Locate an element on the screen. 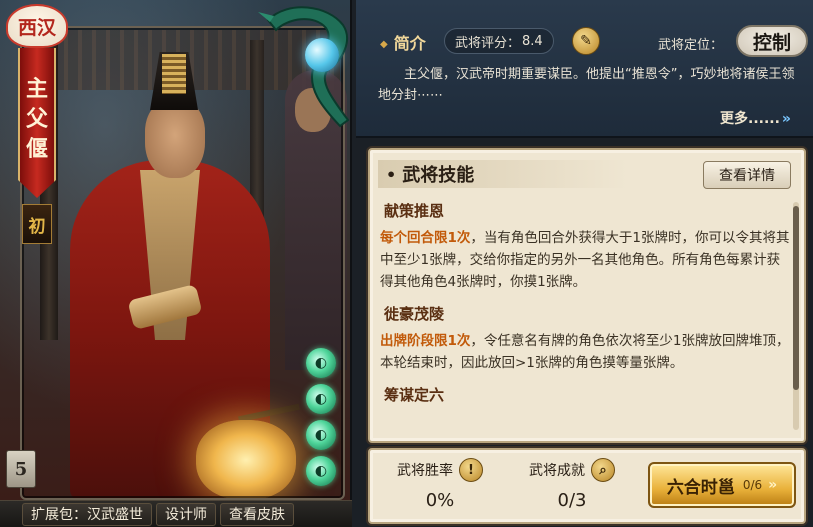 The height and width of the screenshot is (527, 813). combo-progress: 0/6 is located at coordinates (752, 485).